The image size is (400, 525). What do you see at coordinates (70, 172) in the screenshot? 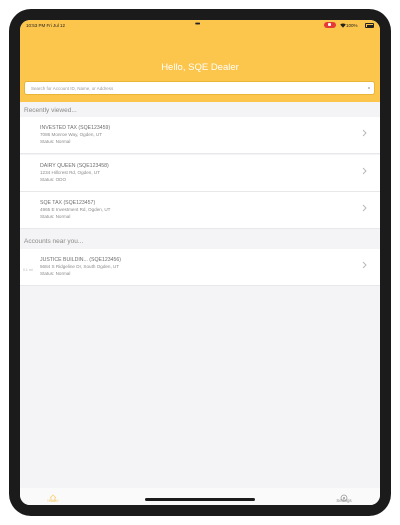
I see `account-address: 1234 Hillcrest Rd, Ogden, UT` at bounding box center [70, 172].